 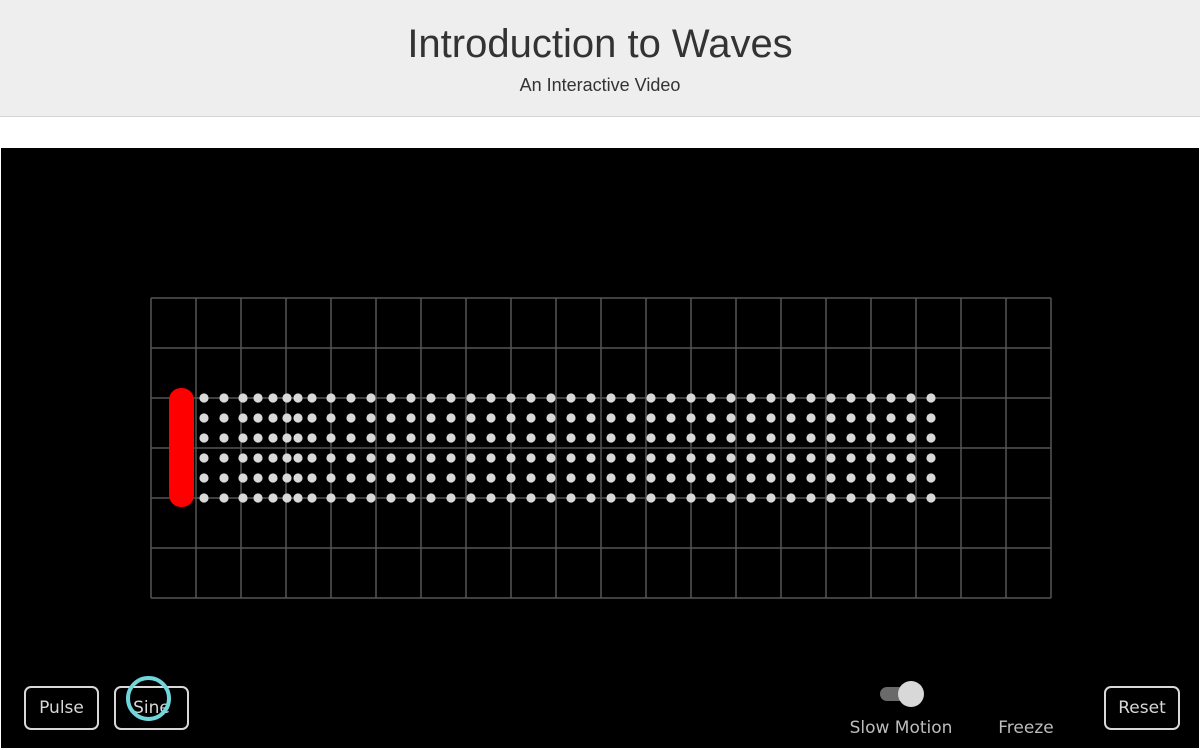 What do you see at coordinates (148, 698) in the screenshot?
I see `cursor-indicator` at bounding box center [148, 698].